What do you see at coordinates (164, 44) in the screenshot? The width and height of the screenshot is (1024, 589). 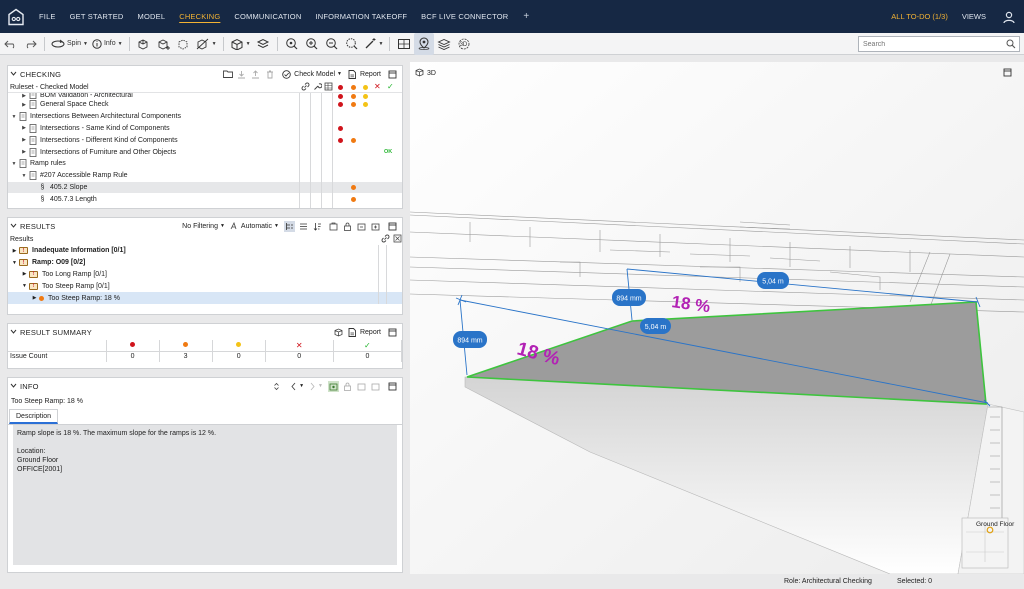 I see `select-similar-button` at bounding box center [164, 44].